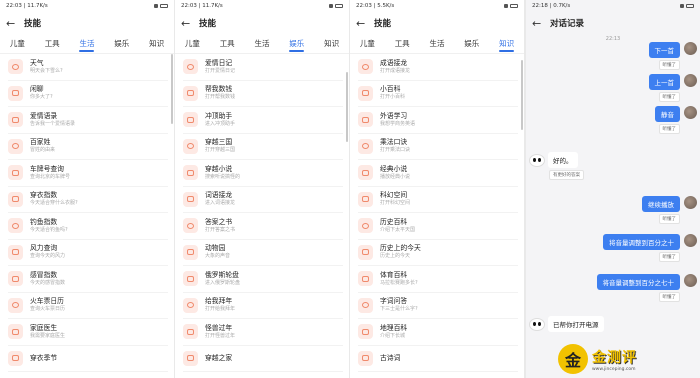 The image size is (700, 378). What do you see at coordinates (438, 94) in the screenshot?
I see `skill-item: 小百科 打开小百科` at bounding box center [438, 94].